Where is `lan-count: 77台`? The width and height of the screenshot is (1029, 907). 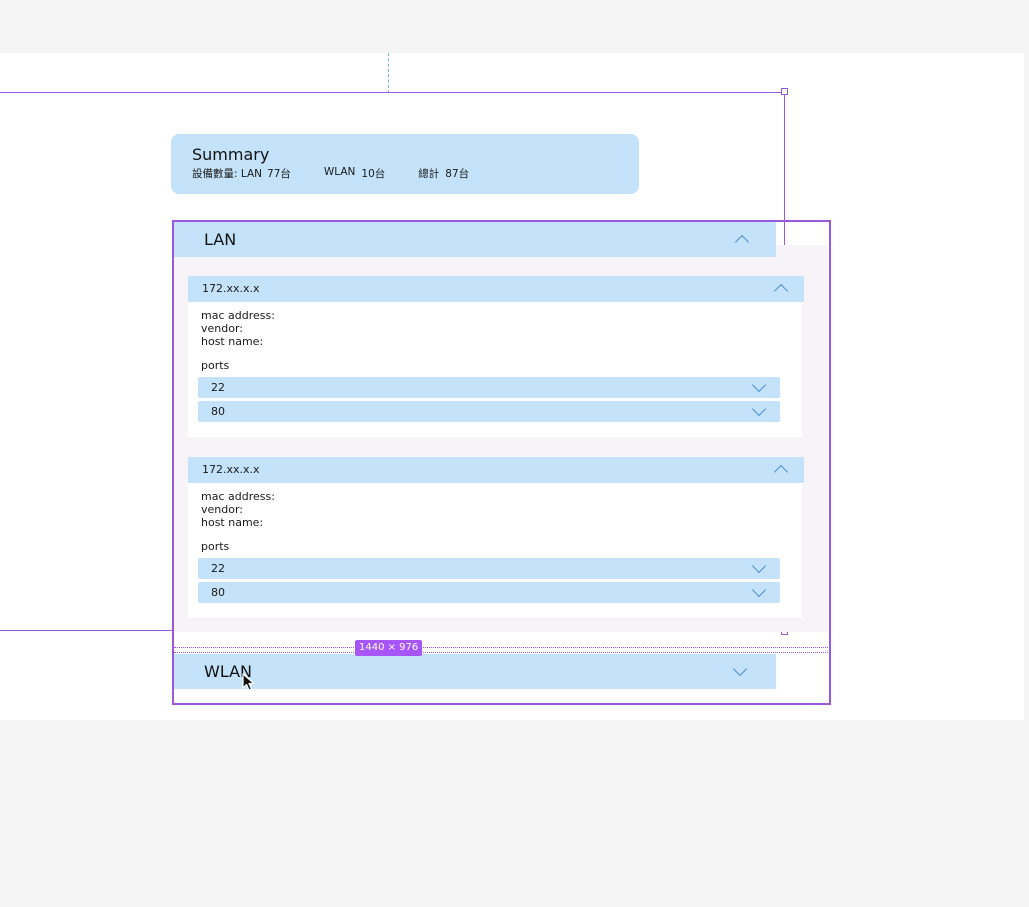
lan-count: 77台 is located at coordinates (279, 174).